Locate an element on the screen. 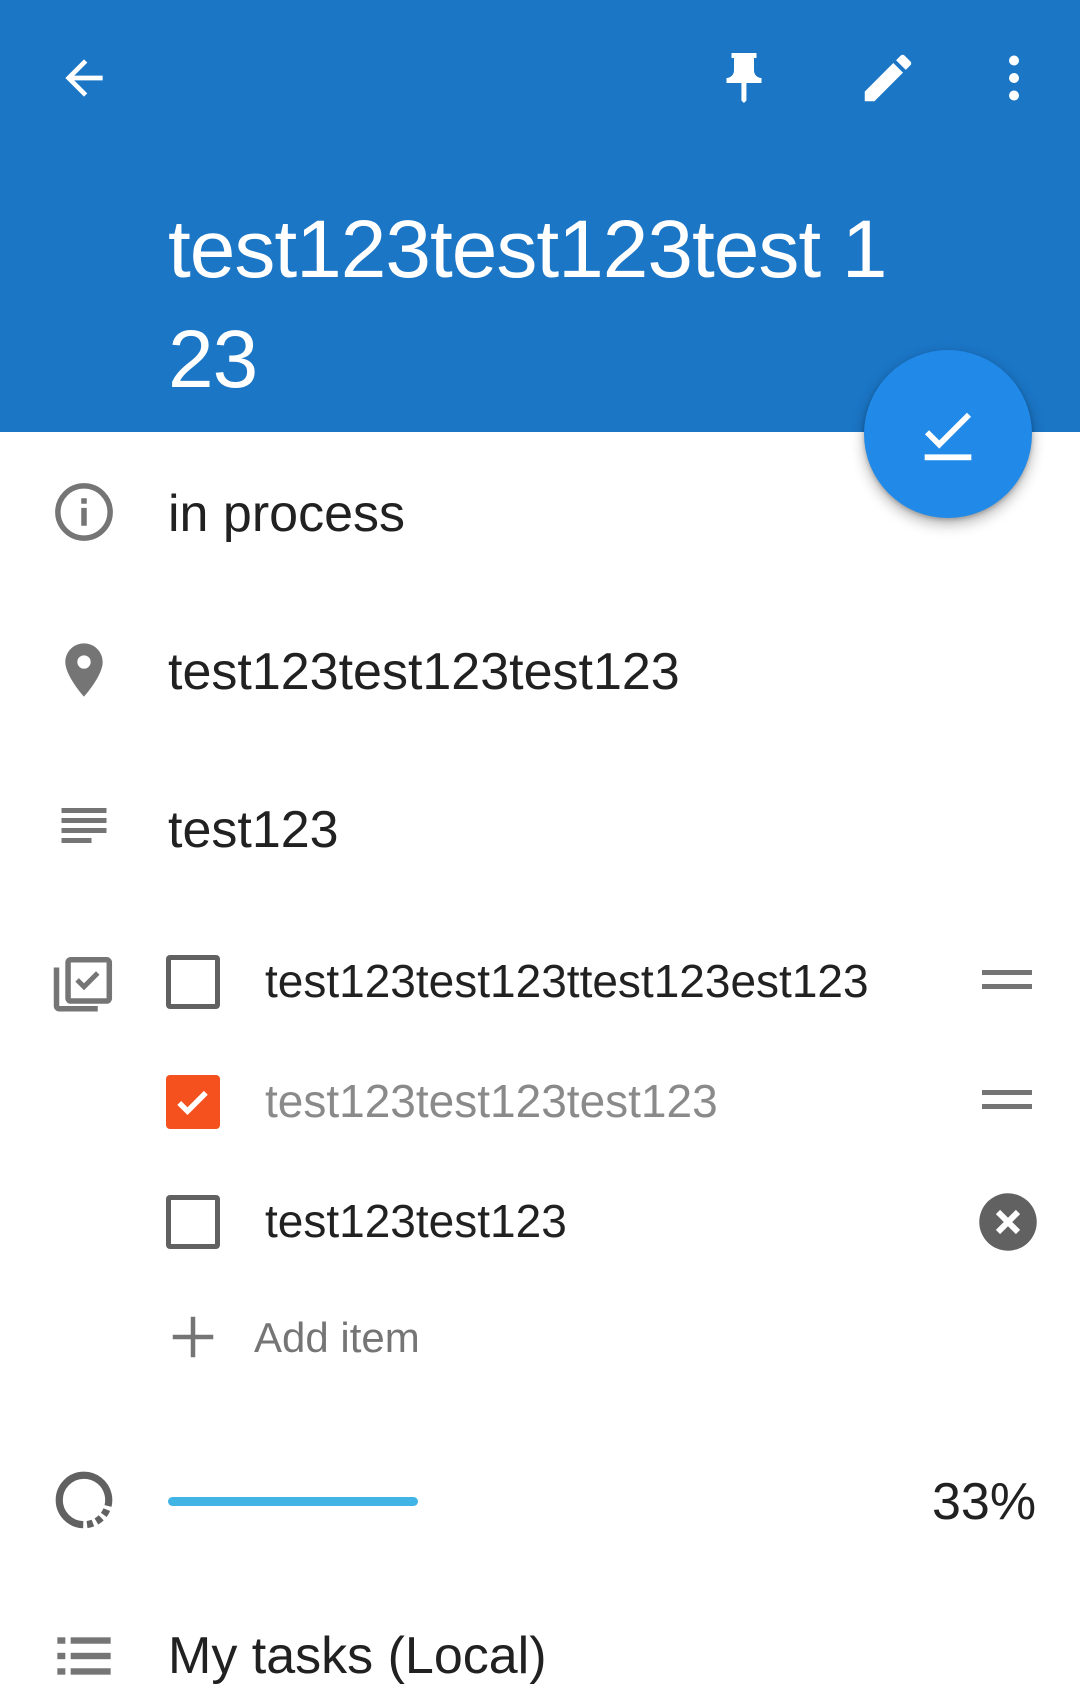  add-item-label: Add item is located at coordinates (337, 1337).